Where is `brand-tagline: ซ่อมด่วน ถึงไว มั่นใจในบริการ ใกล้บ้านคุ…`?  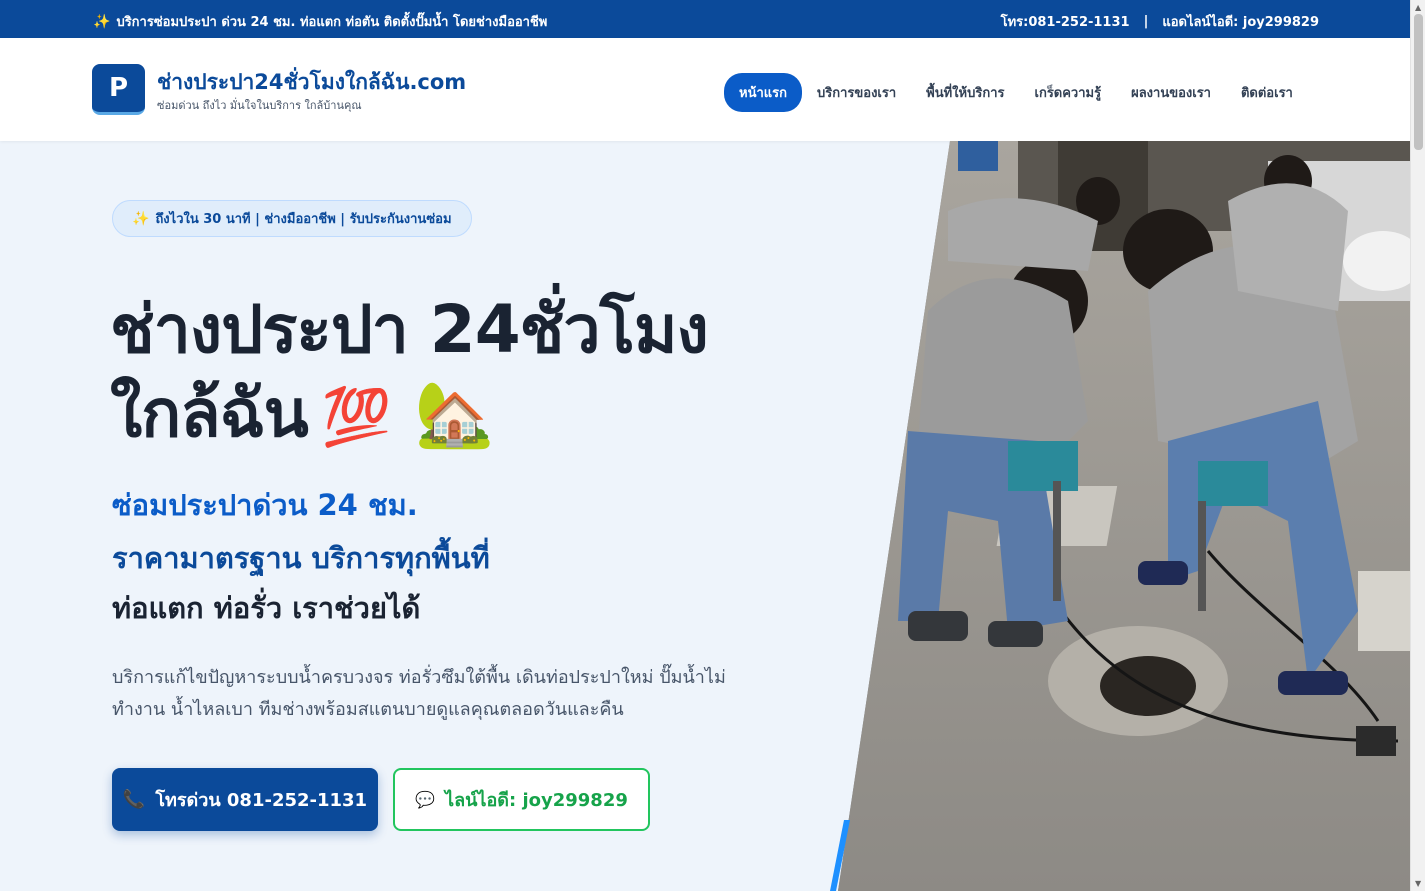
brand-tagline: ซ่อมด่วน ถึงไว มั่นใจในบริการ ใกล้บ้านคุ… is located at coordinates (259, 105).